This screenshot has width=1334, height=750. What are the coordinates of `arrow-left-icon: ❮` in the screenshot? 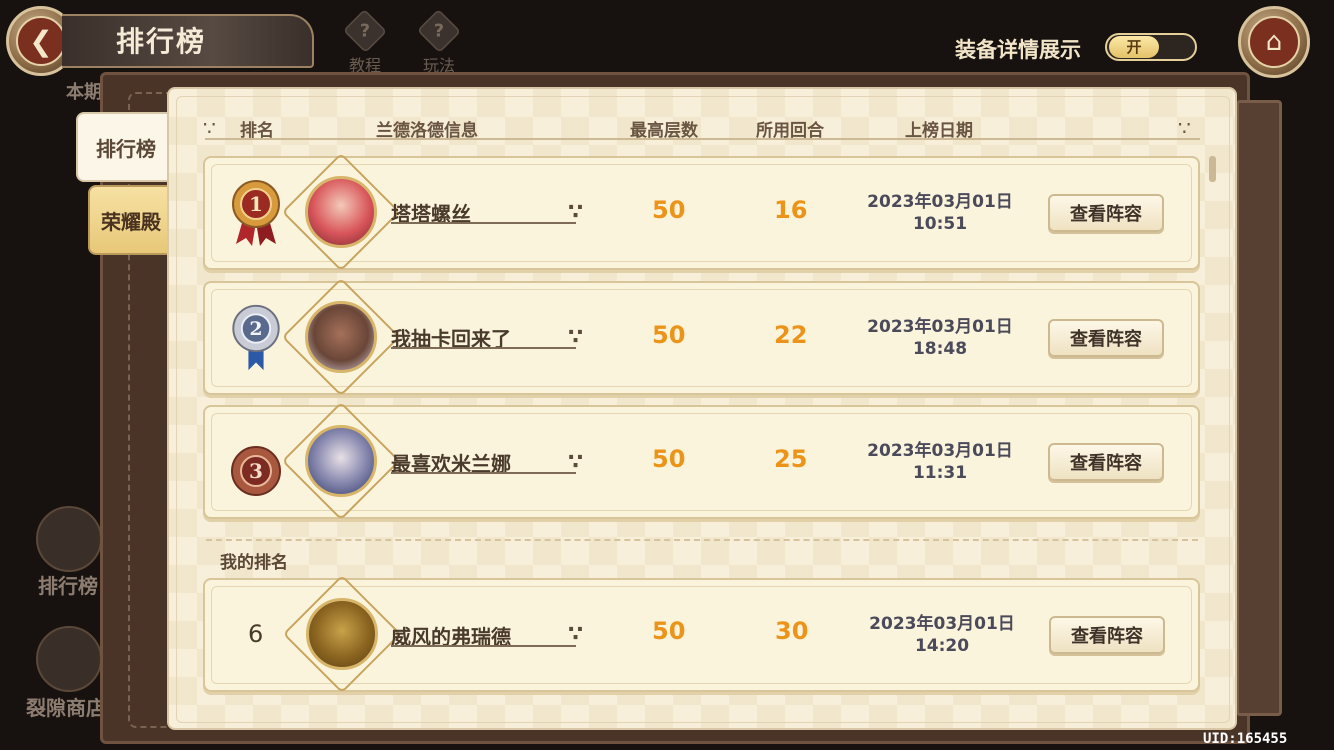 It's located at (41, 41).